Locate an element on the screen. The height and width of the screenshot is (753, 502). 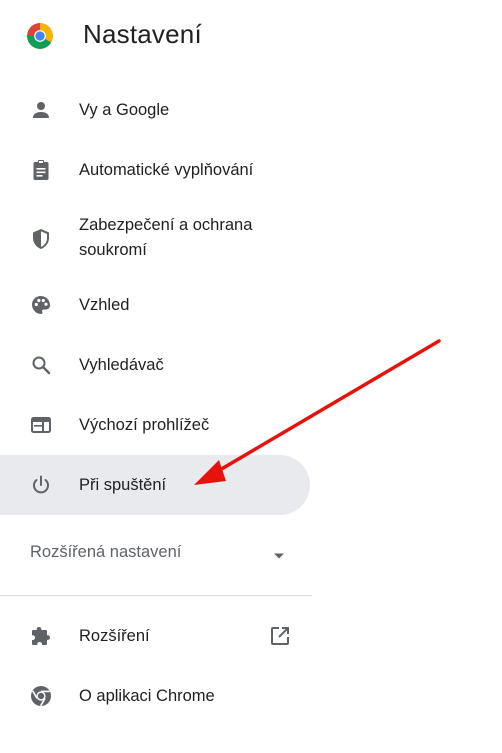
sidebar-item-about-chrome: O aplikaci Chrome is located at coordinates (155, 696).